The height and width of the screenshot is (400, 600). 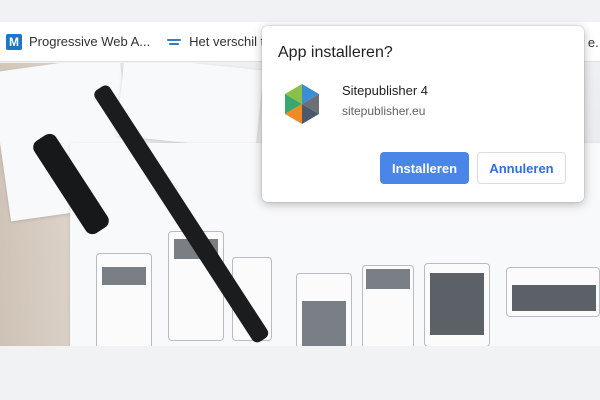 I want to click on site-logo-icon, so click(x=174, y=42).